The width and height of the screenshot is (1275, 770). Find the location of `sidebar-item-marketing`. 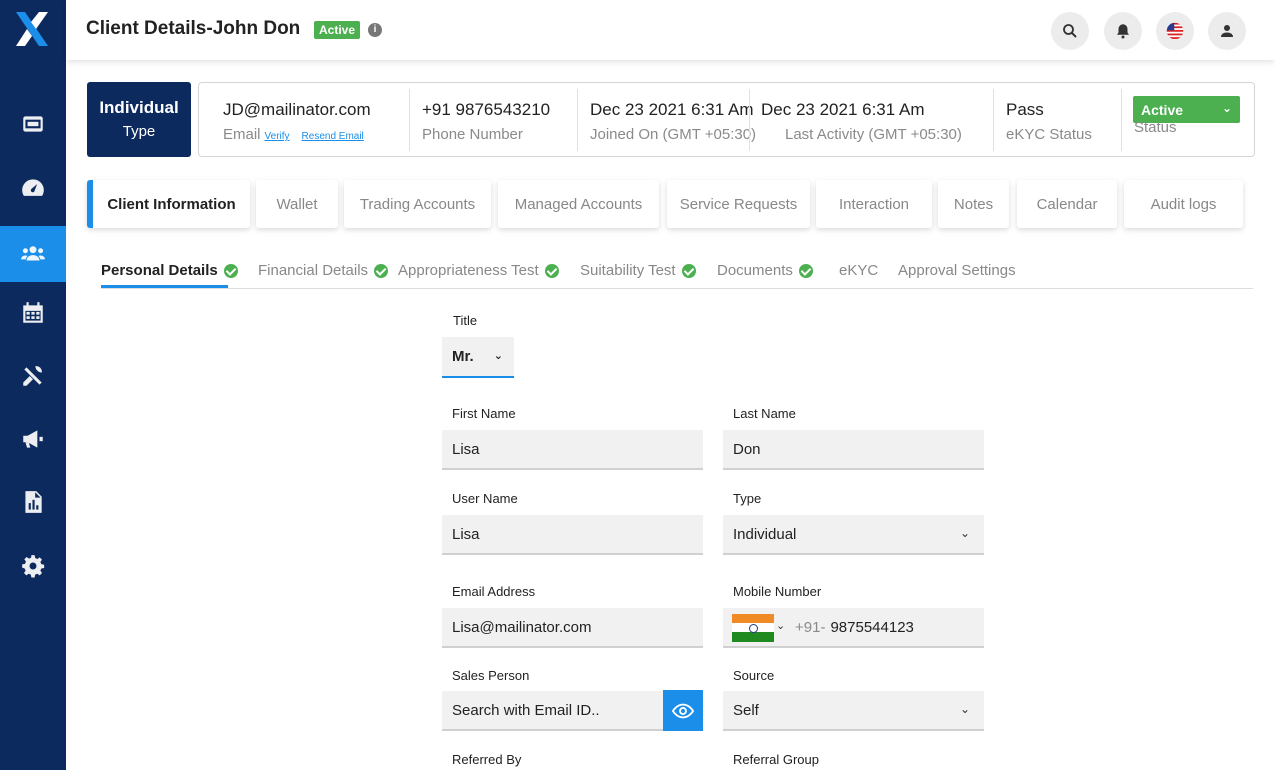

sidebar-item-marketing is located at coordinates (33, 439).